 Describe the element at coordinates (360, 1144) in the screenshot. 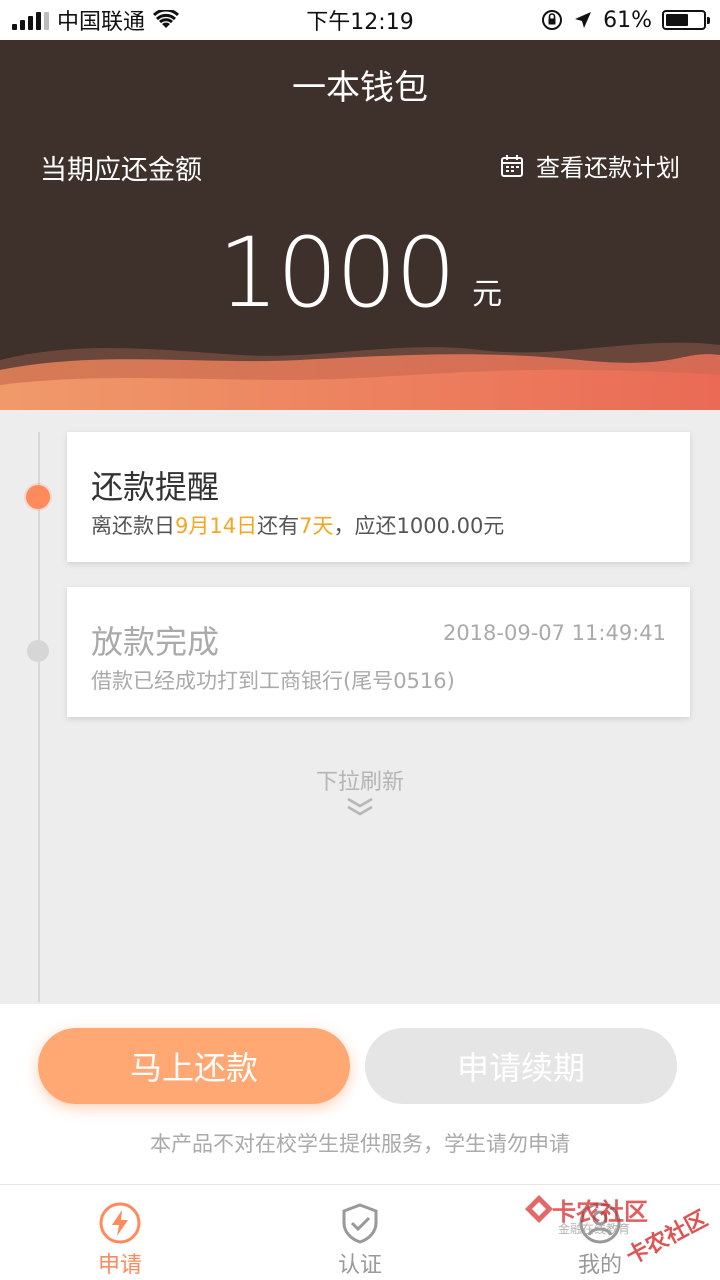

I see `student-notice: 本产品不对在校学生提供服务，学生请勿申请` at that location.